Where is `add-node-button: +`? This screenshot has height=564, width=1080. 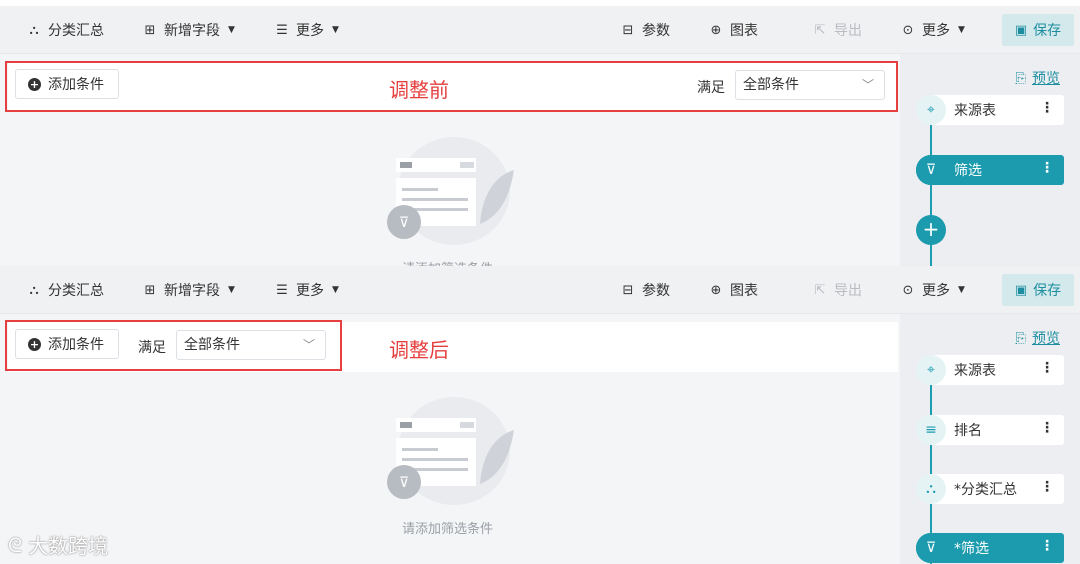 add-node-button: + is located at coordinates (931, 230).